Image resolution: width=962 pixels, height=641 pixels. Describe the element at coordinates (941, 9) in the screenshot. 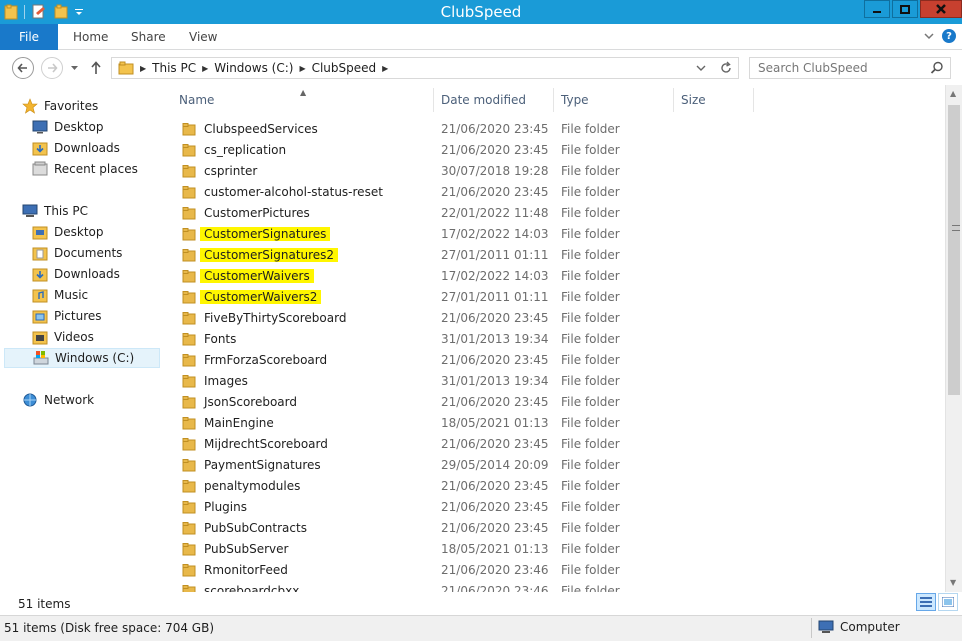

I see `close-button` at that location.